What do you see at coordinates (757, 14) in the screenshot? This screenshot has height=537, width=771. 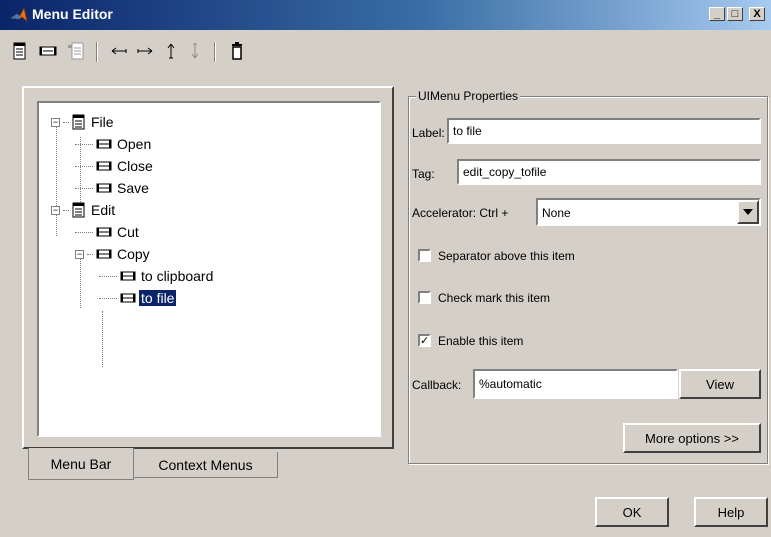 I see `close-button: X` at bounding box center [757, 14].